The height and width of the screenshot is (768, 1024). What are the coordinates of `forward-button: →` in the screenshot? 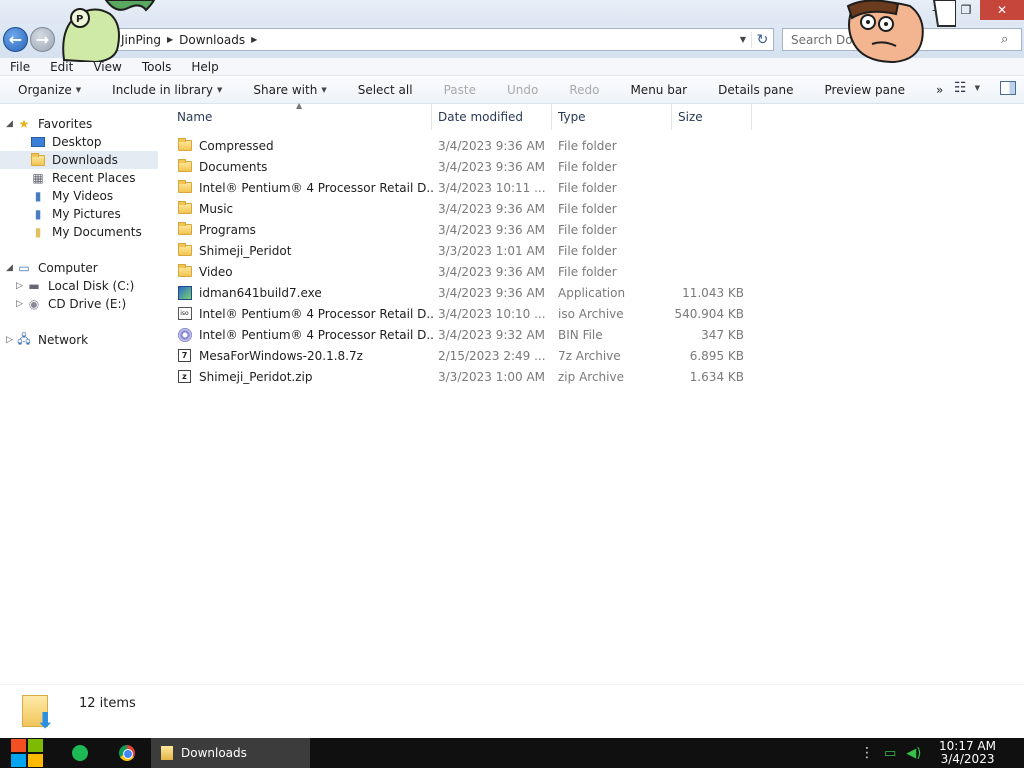 It's located at (42, 39).